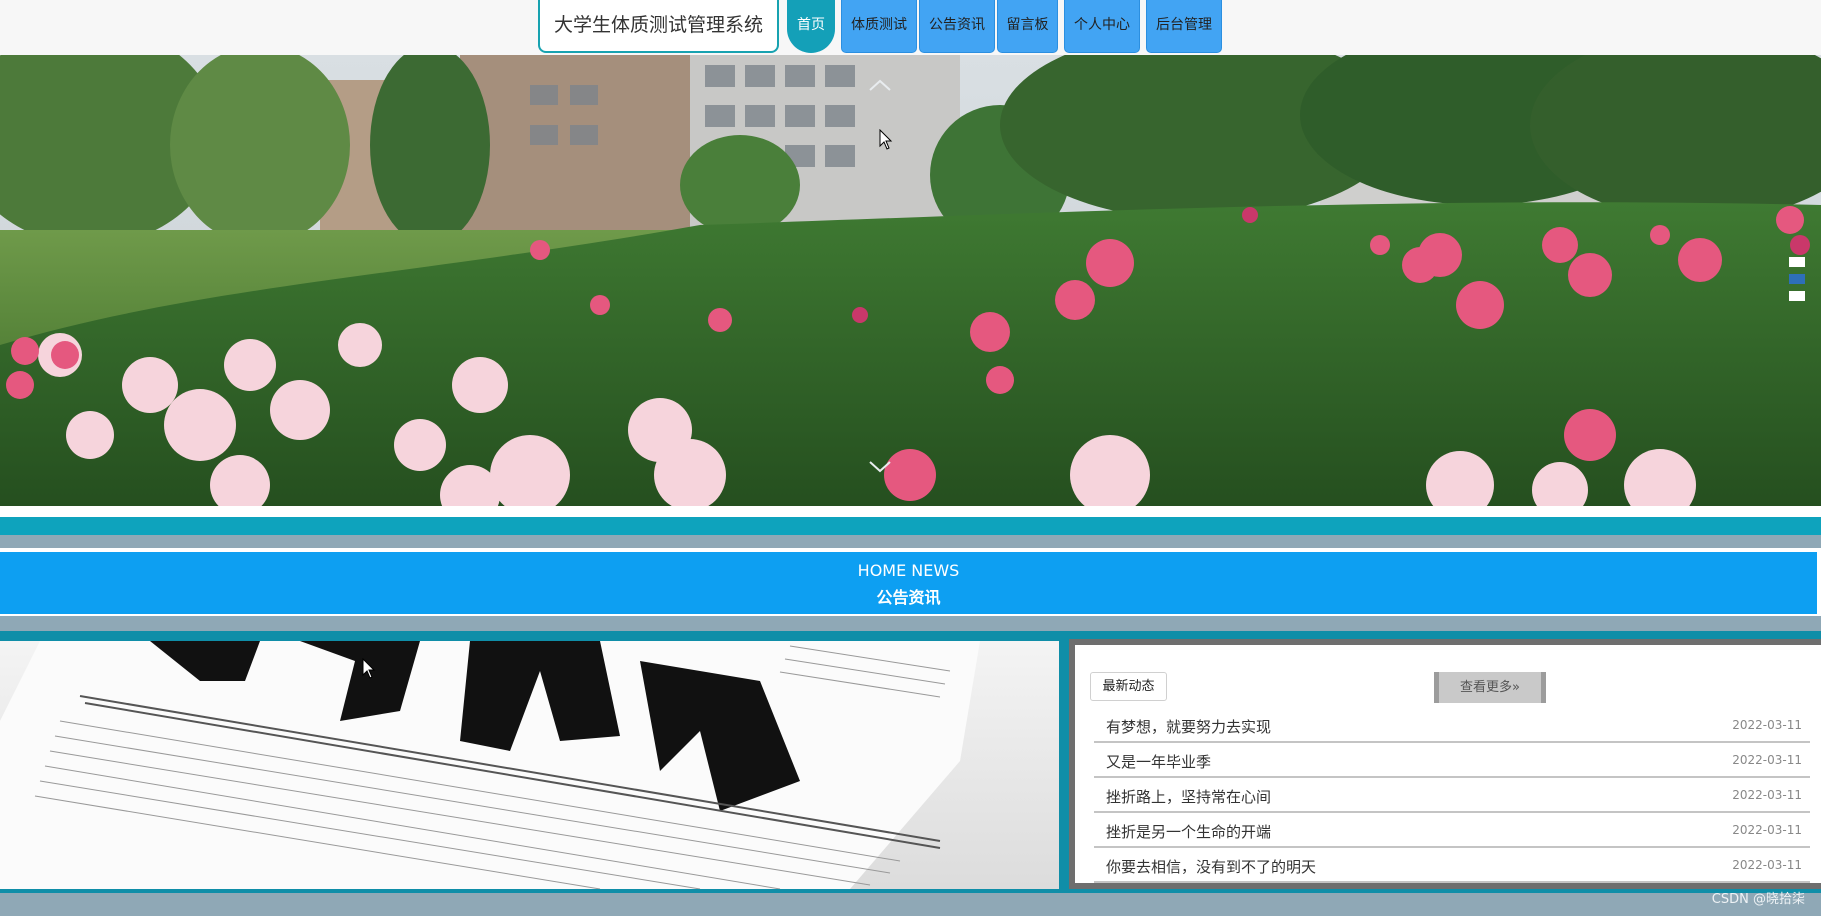 The width and height of the screenshot is (1821, 916). Describe the element at coordinates (1211, 866) in the screenshot. I see `news-item-title: 你要去相信，没有到不了的明天` at that location.